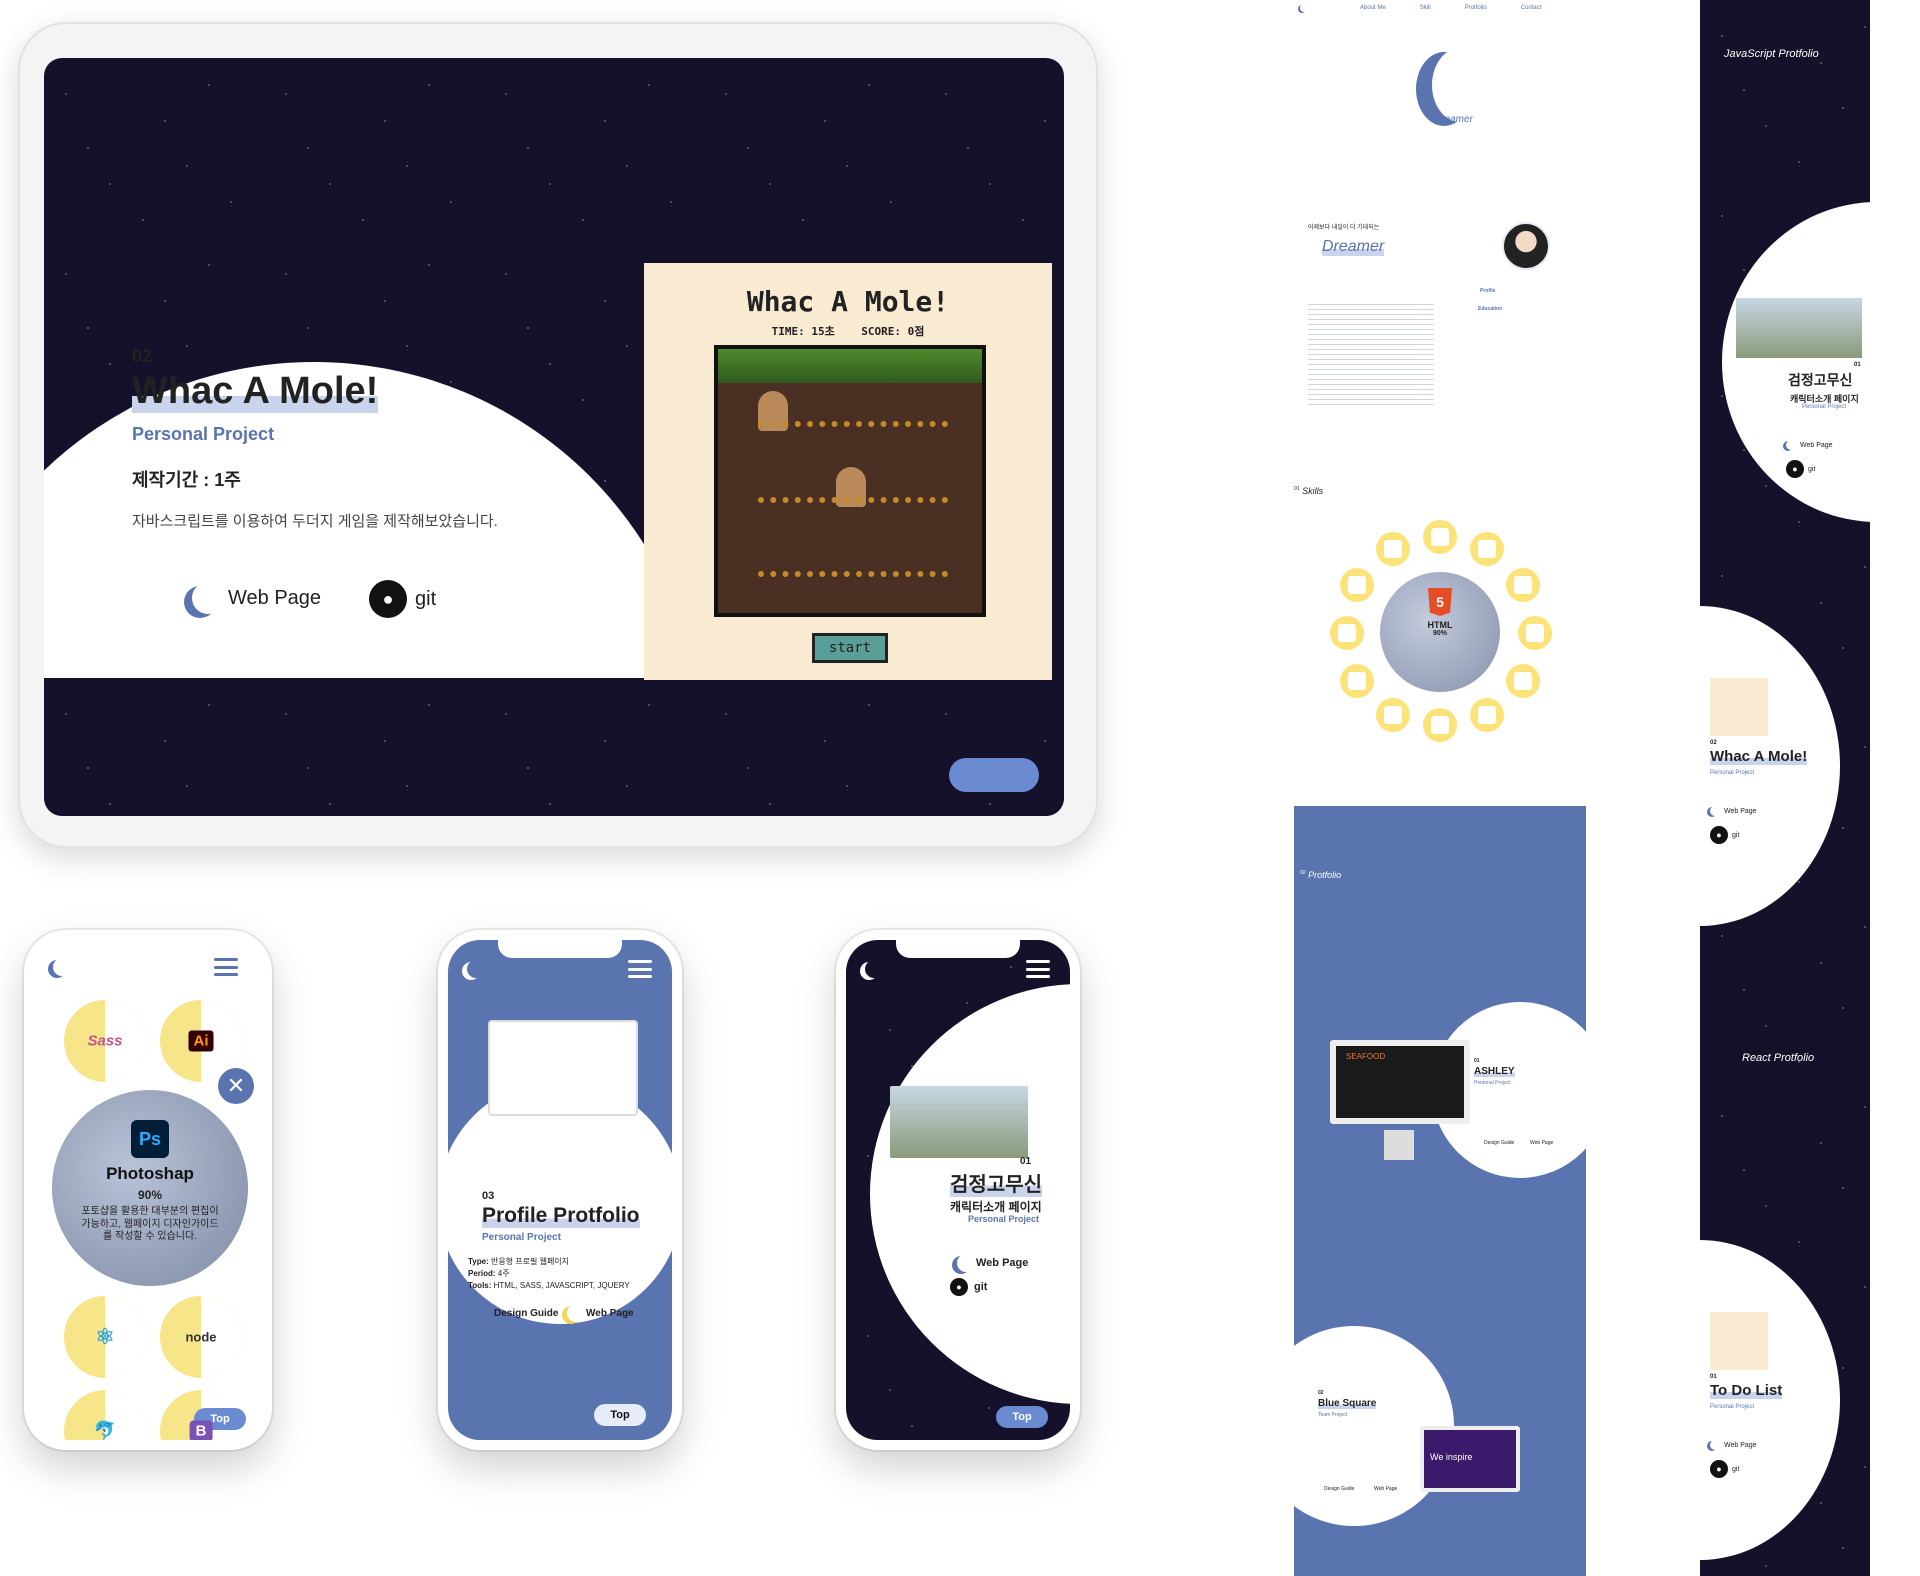 The width and height of the screenshot is (1920, 1576). I want to click on education-label: Education, so click(1490, 309).